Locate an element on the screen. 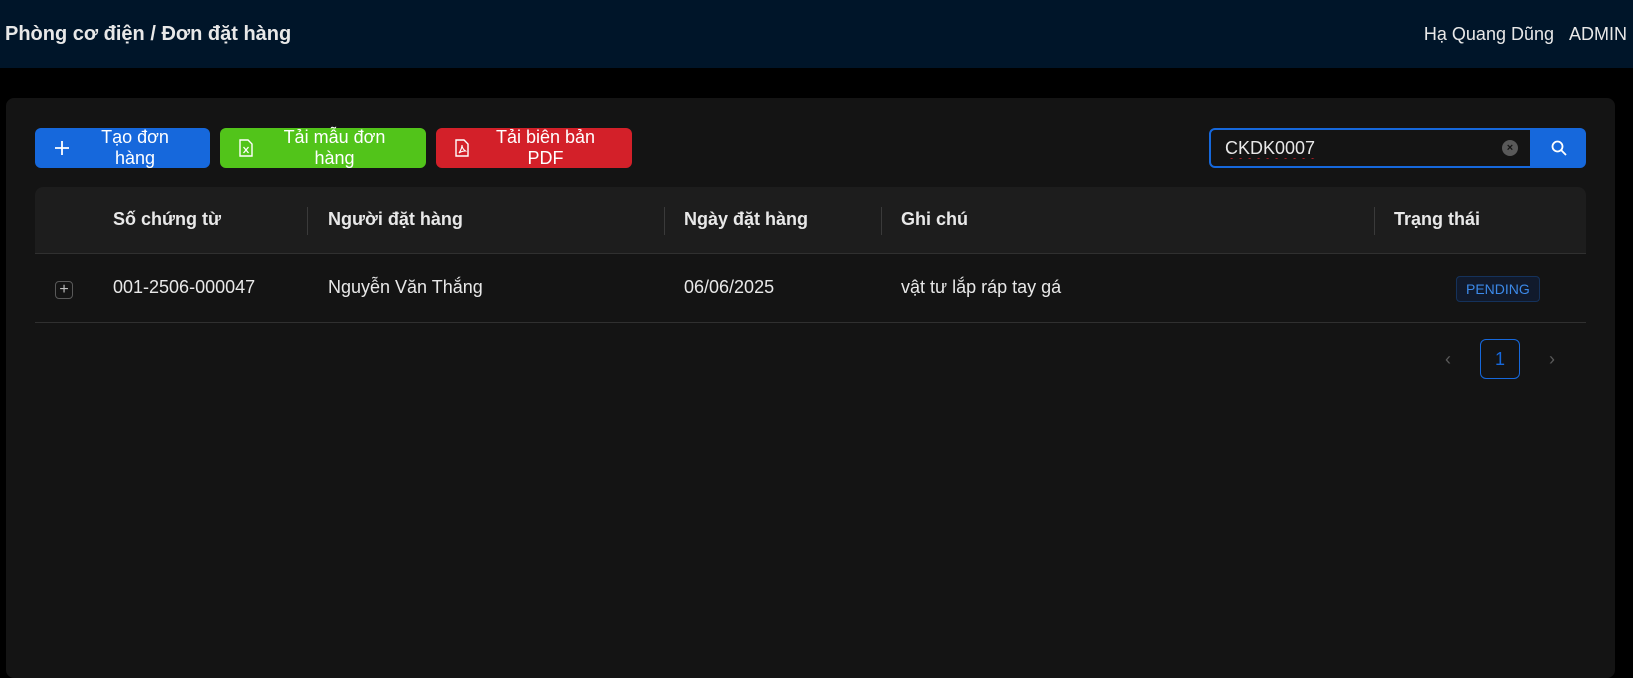  download-pdf-button: Tải biên bản PDF is located at coordinates (534, 147).